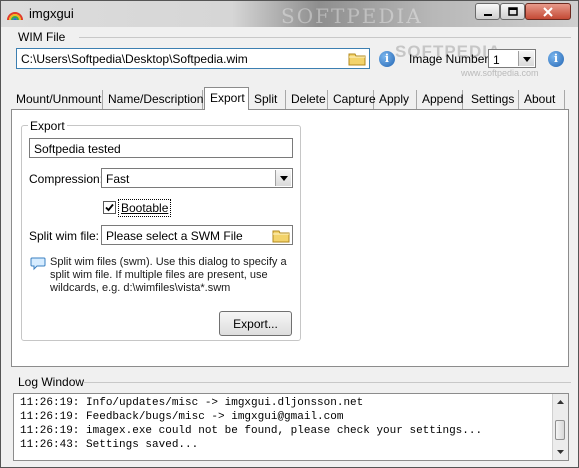 The height and width of the screenshot is (468, 579). I want to click on tab-capture: Capture, so click(352, 99).